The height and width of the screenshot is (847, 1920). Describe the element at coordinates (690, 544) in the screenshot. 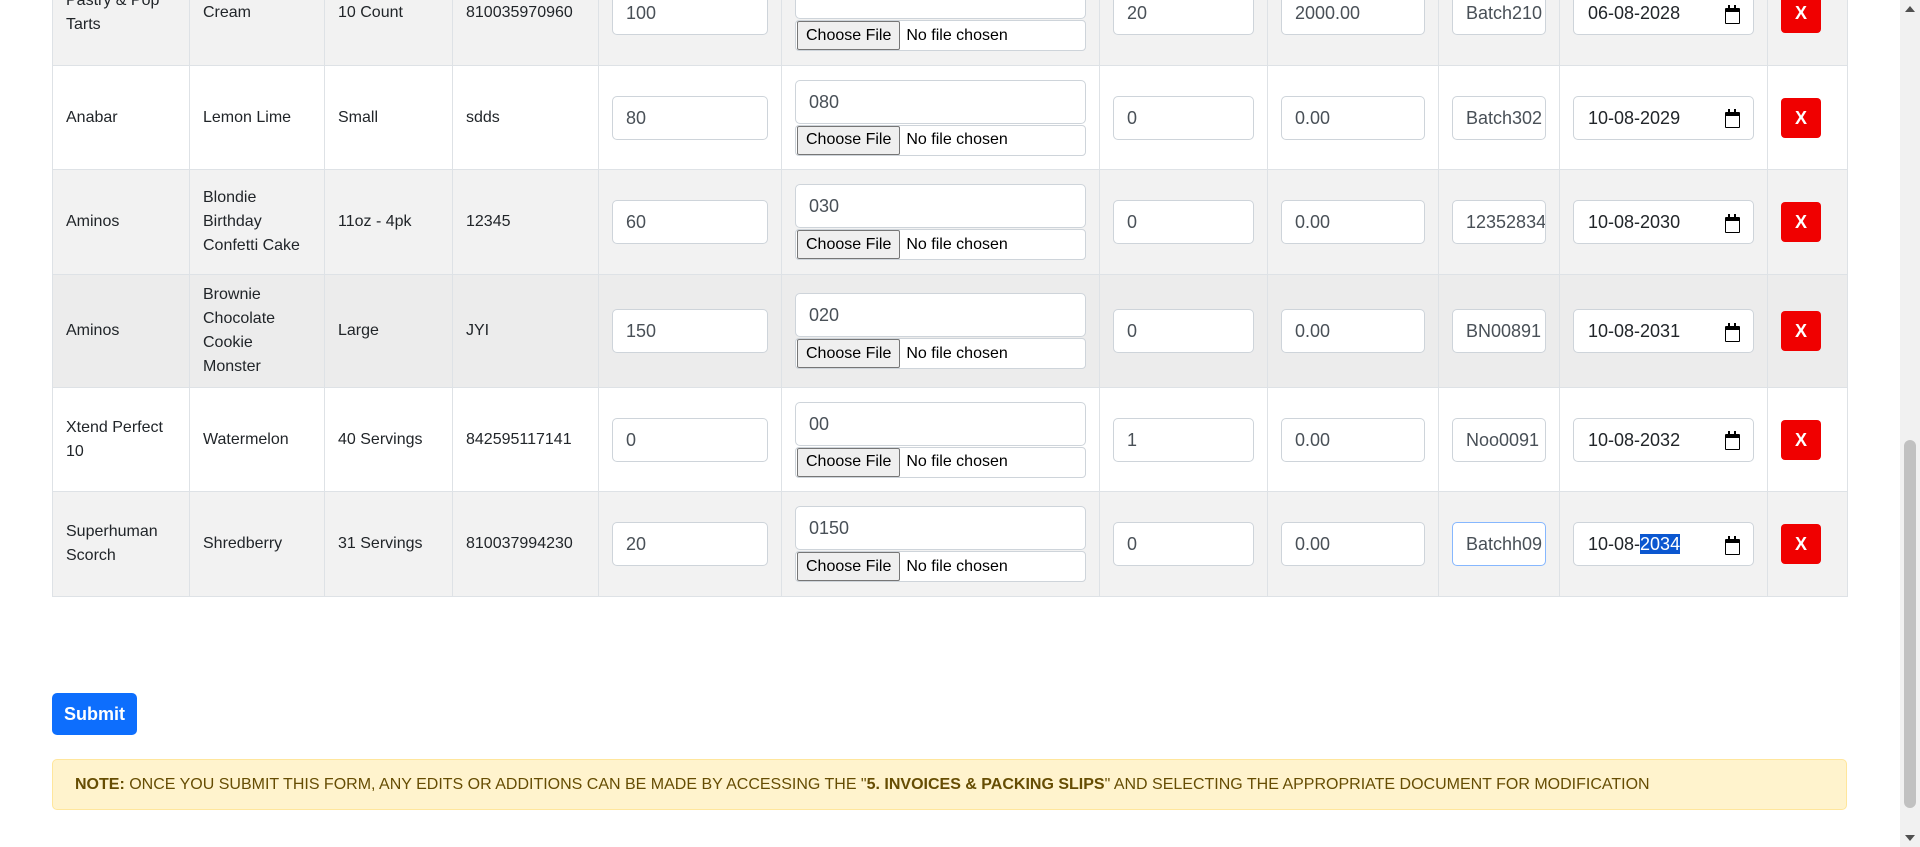

I see `quantity-input: 20` at that location.